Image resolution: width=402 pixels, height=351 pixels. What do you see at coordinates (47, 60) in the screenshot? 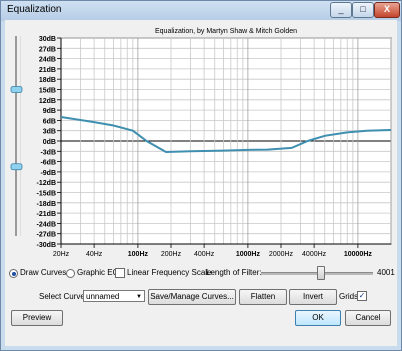
I see `y-tick-label: 24dB` at bounding box center [47, 60].